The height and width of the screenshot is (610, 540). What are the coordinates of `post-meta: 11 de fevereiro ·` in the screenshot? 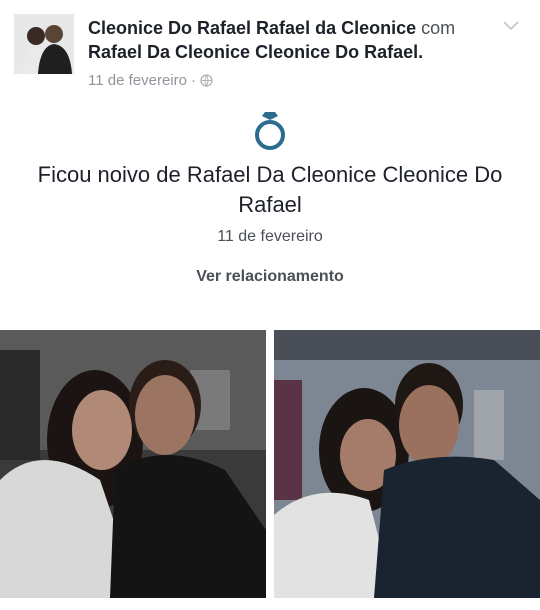 It's located at (150, 80).